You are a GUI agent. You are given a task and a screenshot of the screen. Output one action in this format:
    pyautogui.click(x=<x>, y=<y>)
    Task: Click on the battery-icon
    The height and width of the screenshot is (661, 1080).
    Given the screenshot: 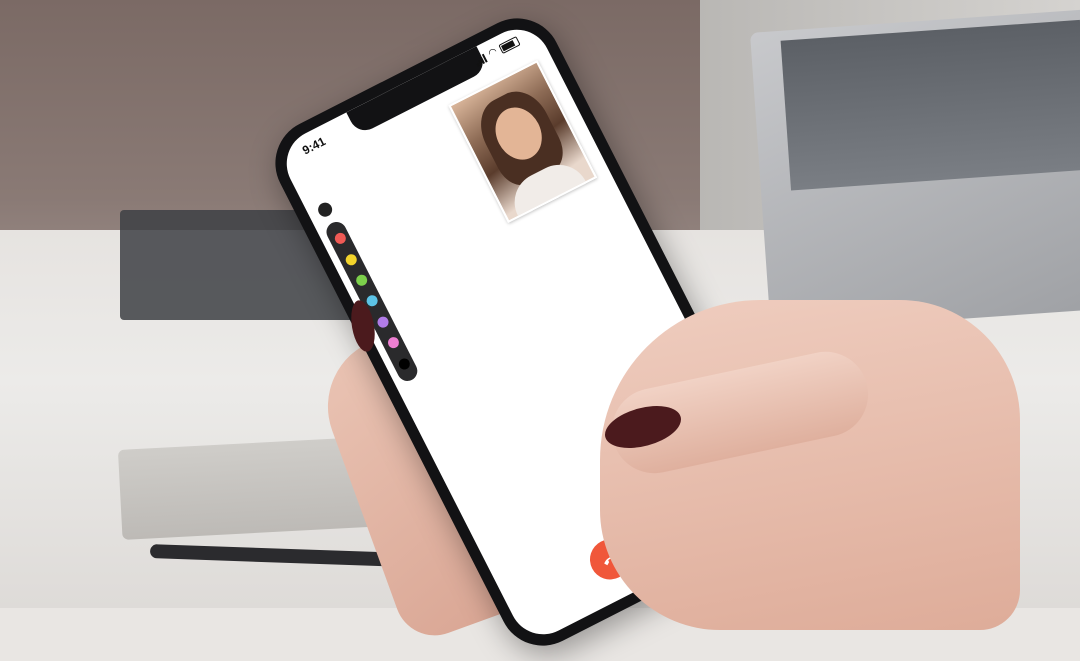 What is the action you would take?
    pyautogui.click(x=509, y=45)
    